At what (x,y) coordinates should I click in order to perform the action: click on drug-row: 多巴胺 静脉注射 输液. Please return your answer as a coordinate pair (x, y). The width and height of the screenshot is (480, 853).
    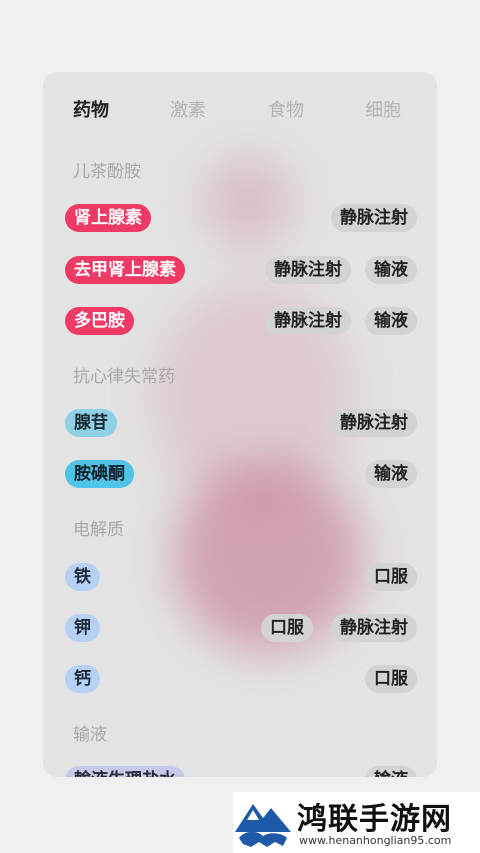
    Looking at the image, I should click on (240, 322).